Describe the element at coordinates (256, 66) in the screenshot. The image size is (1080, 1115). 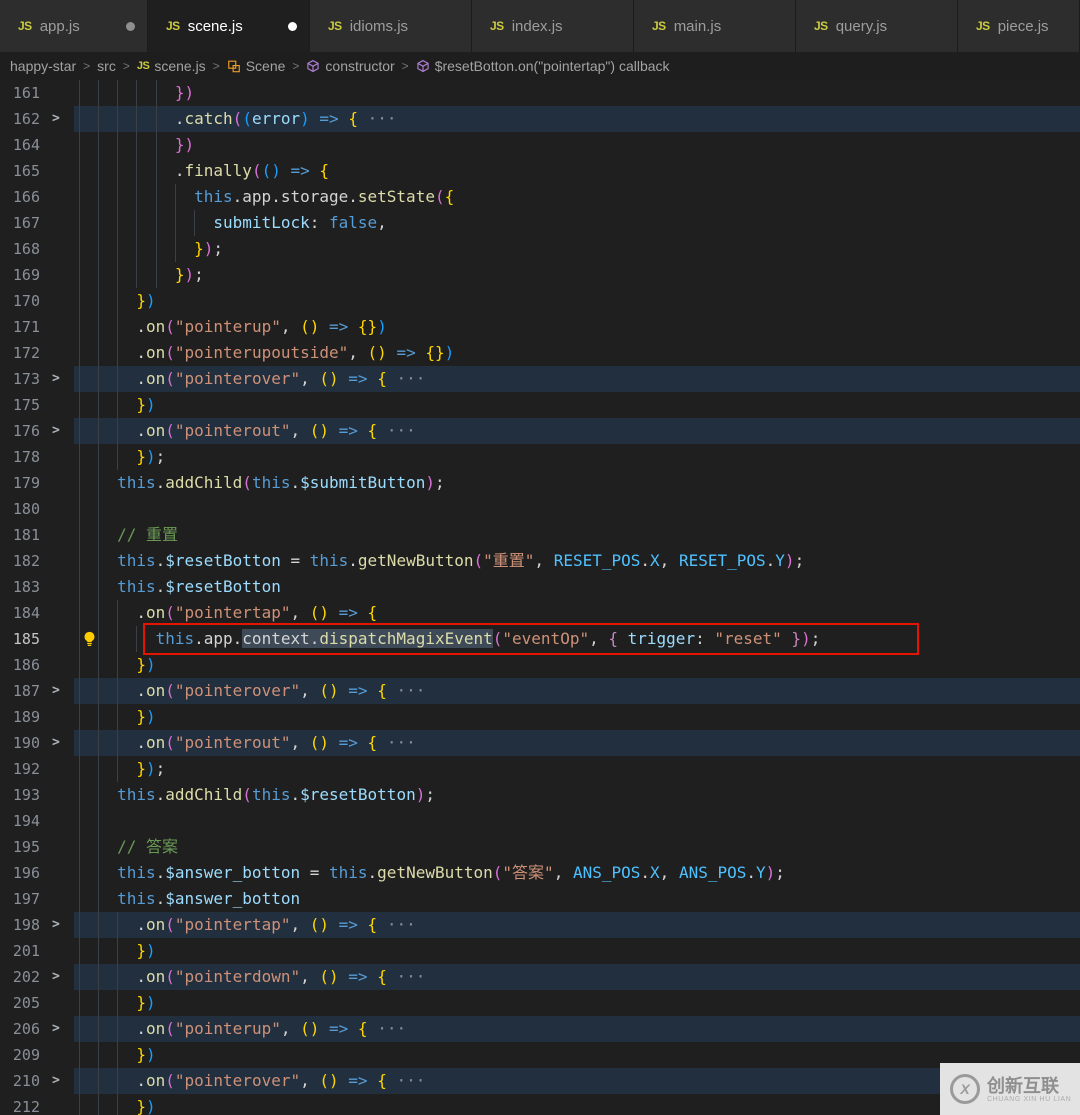
I see `breadcrumb-item-3: Scene` at that location.